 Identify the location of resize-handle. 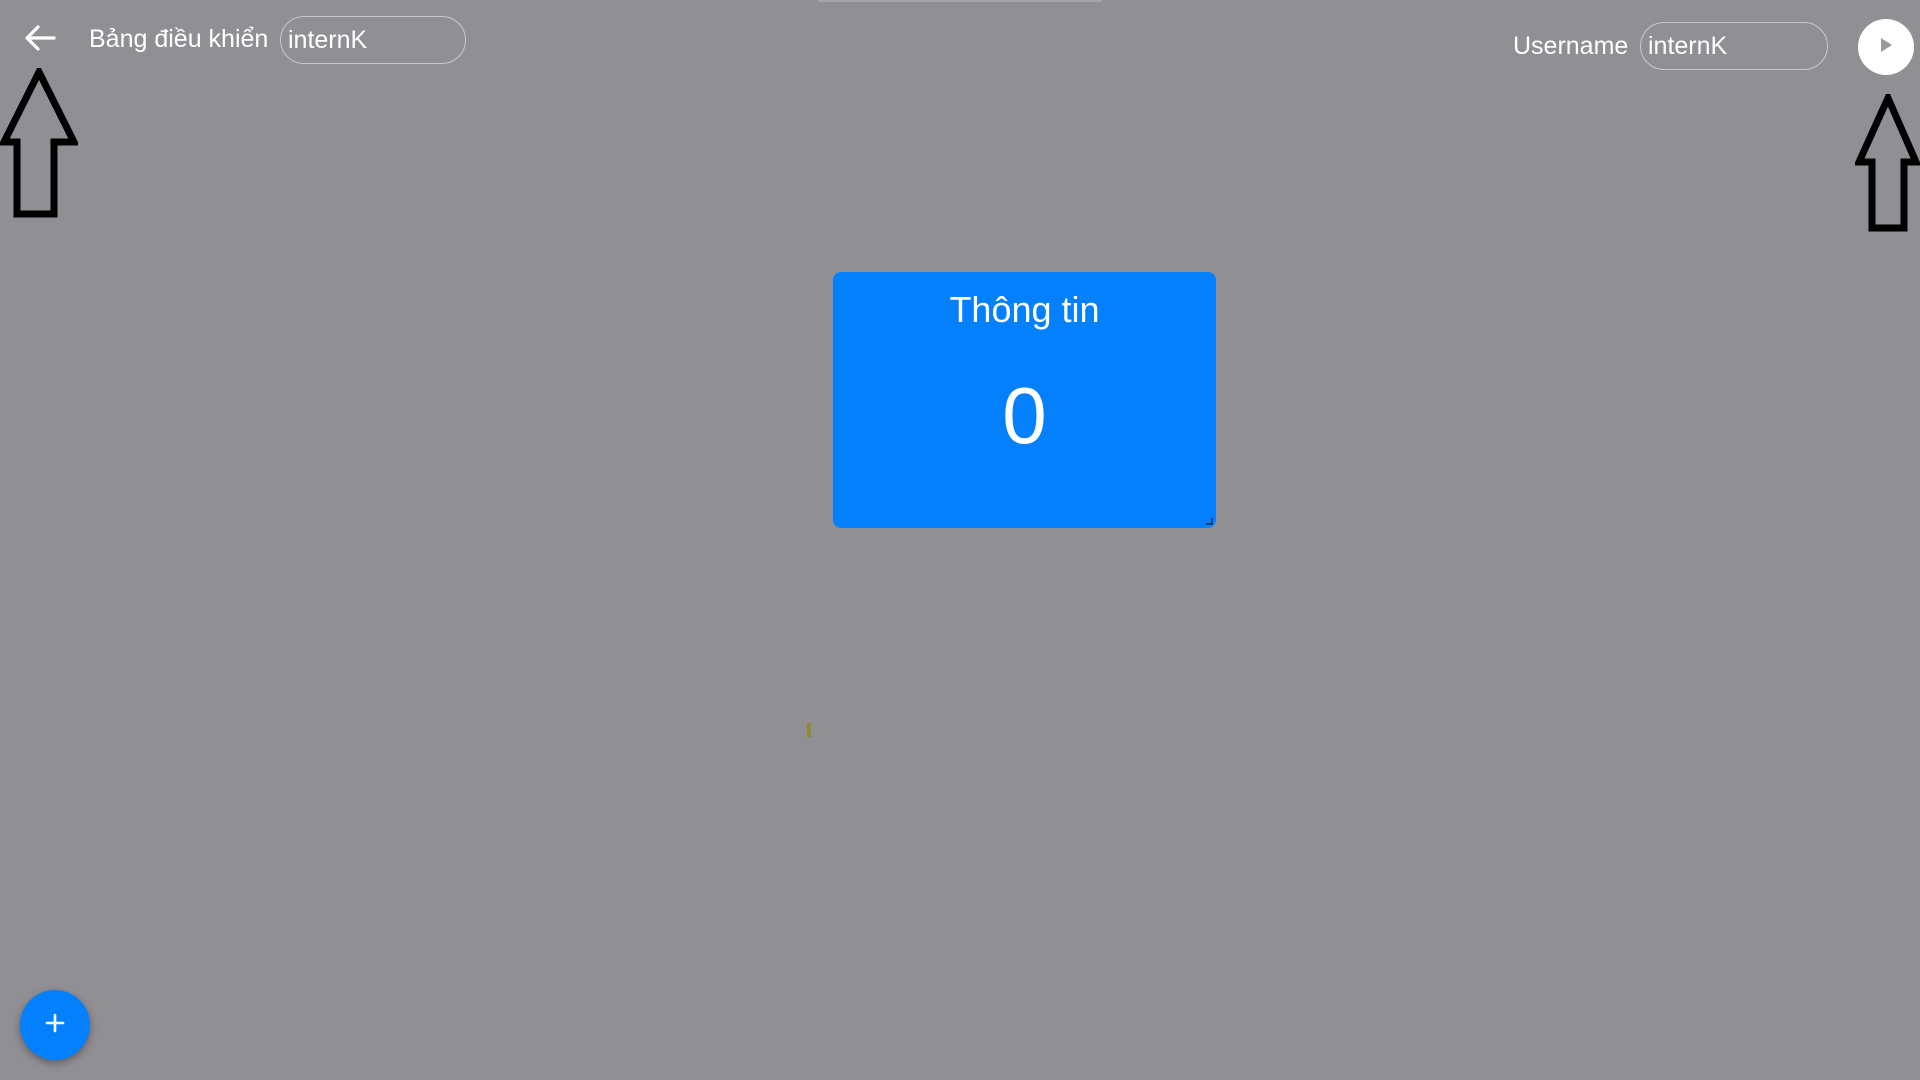
(1209, 521).